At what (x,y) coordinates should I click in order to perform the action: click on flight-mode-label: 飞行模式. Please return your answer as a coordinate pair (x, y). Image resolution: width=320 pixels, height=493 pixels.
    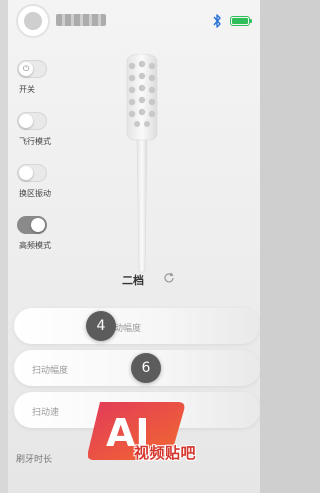
    Looking at the image, I should click on (35, 141).